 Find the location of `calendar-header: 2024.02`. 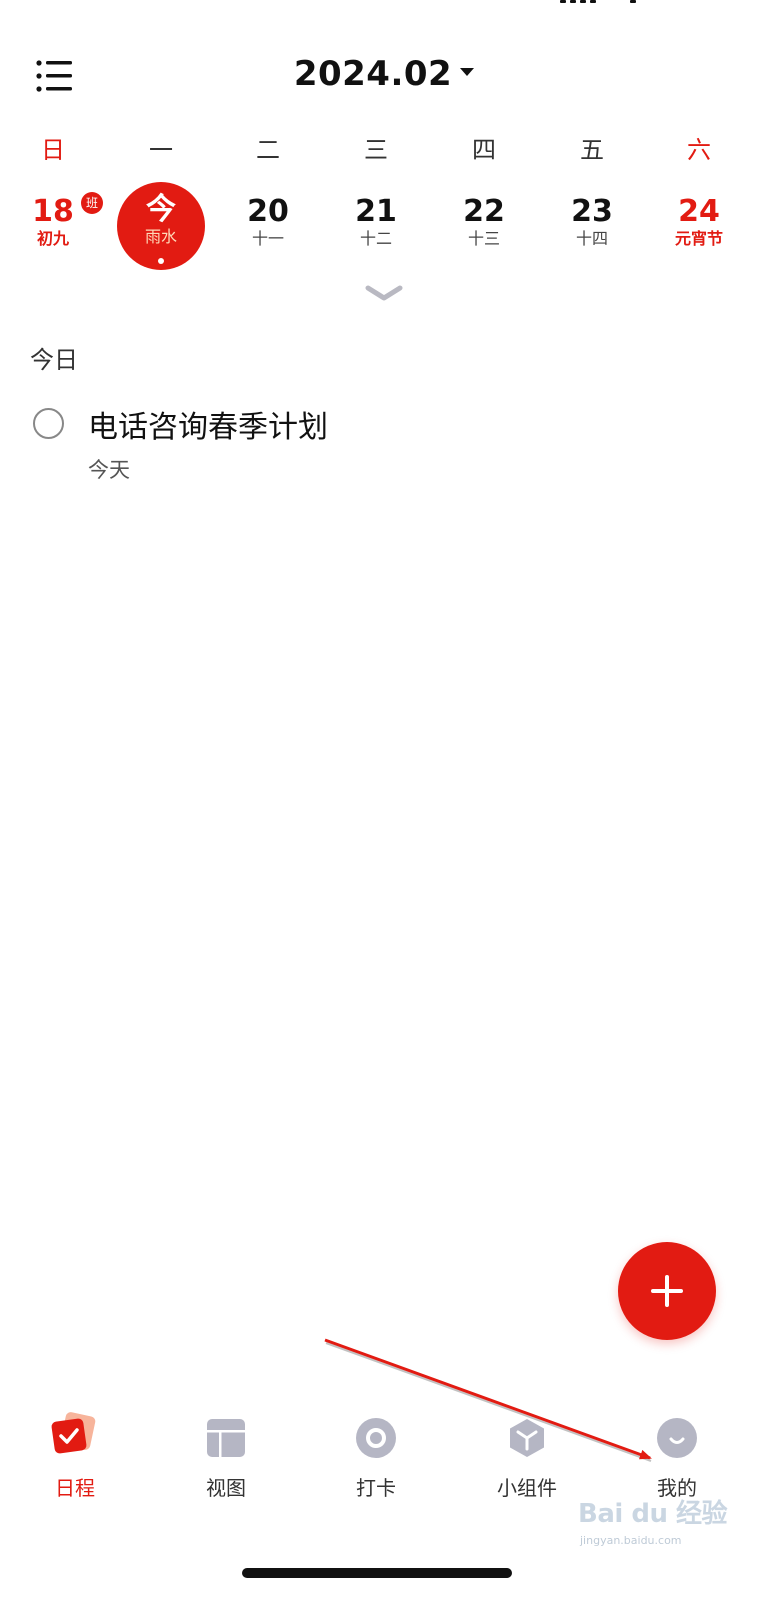

calendar-header: 2024.02 is located at coordinates (384, 76).